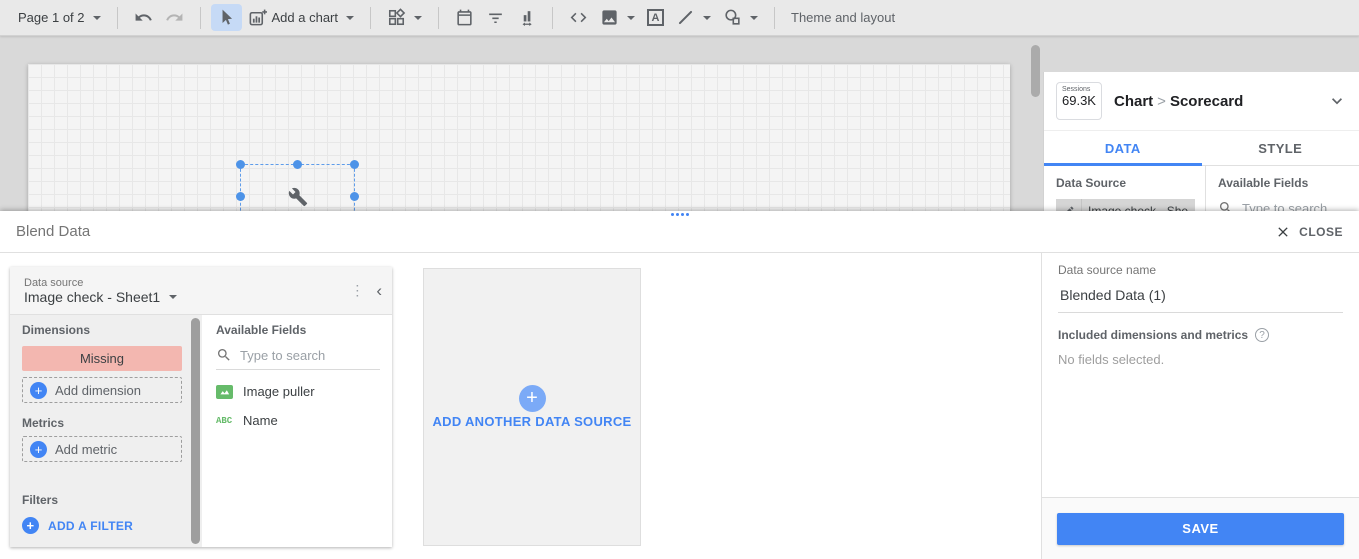 The height and width of the screenshot is (559, 1359). I want to click on filters-label: Filters, so click(40, 500).